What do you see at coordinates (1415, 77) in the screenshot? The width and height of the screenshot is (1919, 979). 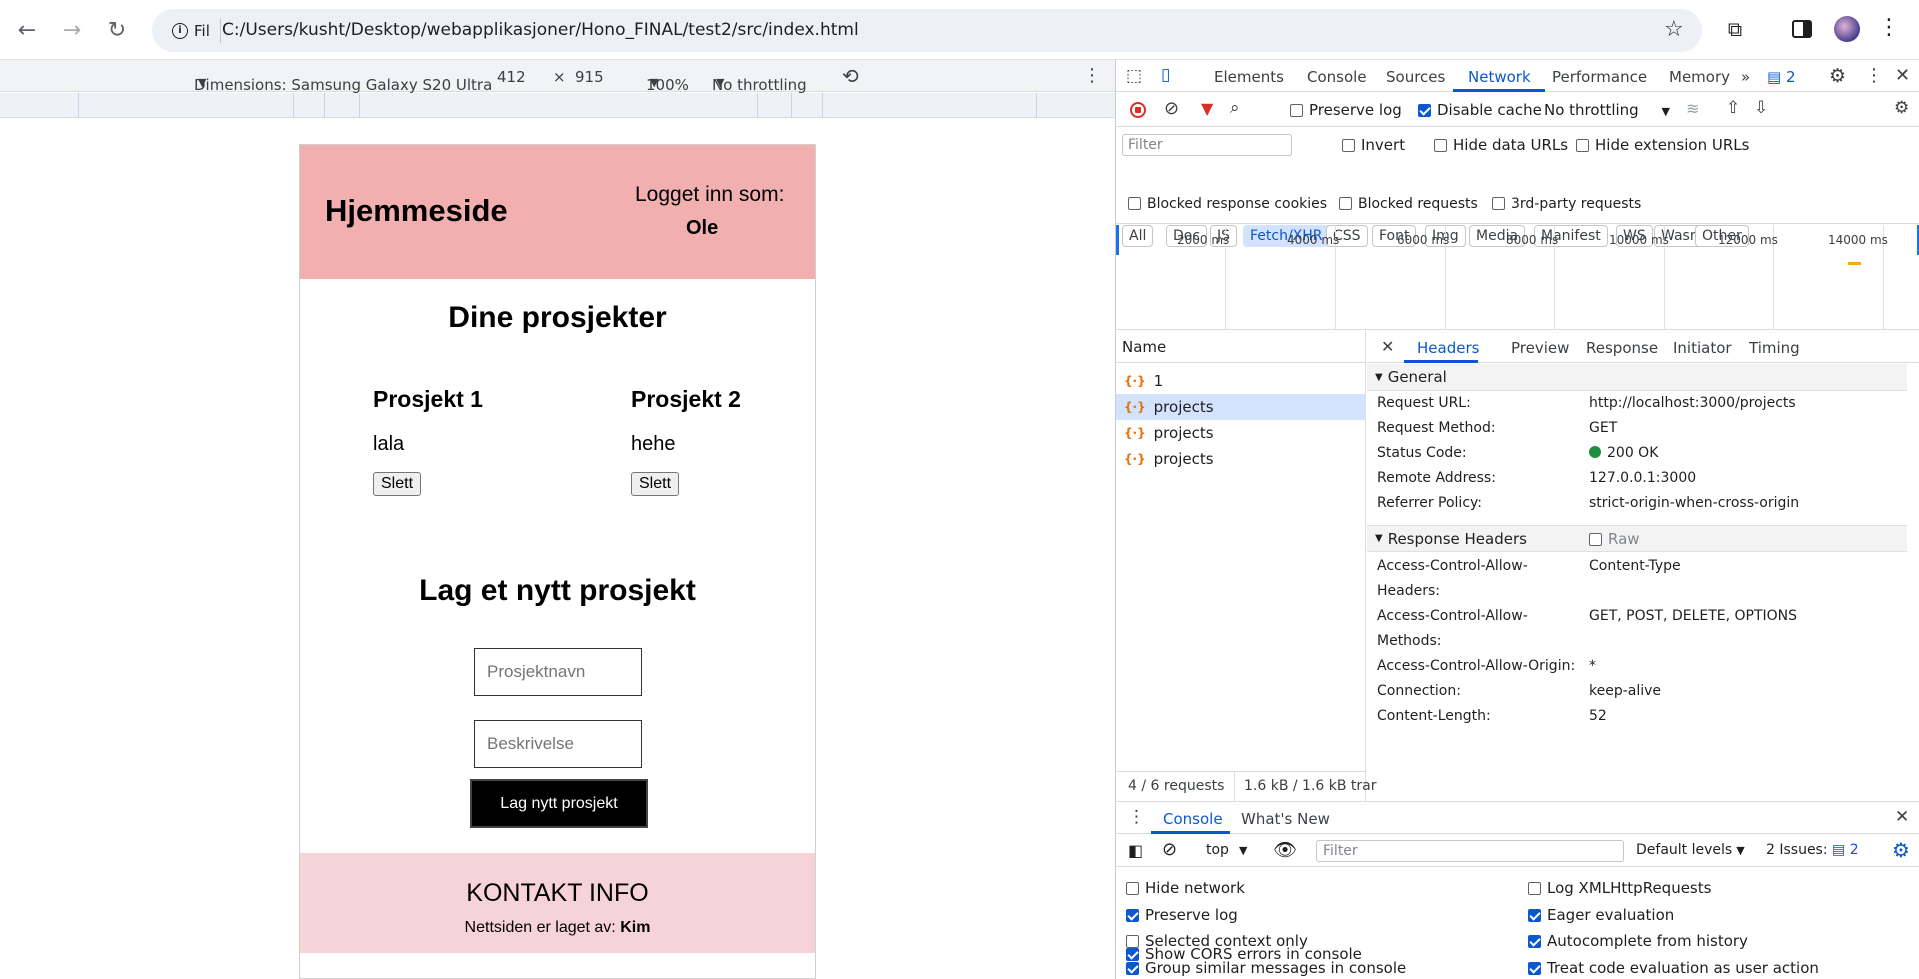 I see `tab-sources: Sources` at bounding box center [1415, 77].